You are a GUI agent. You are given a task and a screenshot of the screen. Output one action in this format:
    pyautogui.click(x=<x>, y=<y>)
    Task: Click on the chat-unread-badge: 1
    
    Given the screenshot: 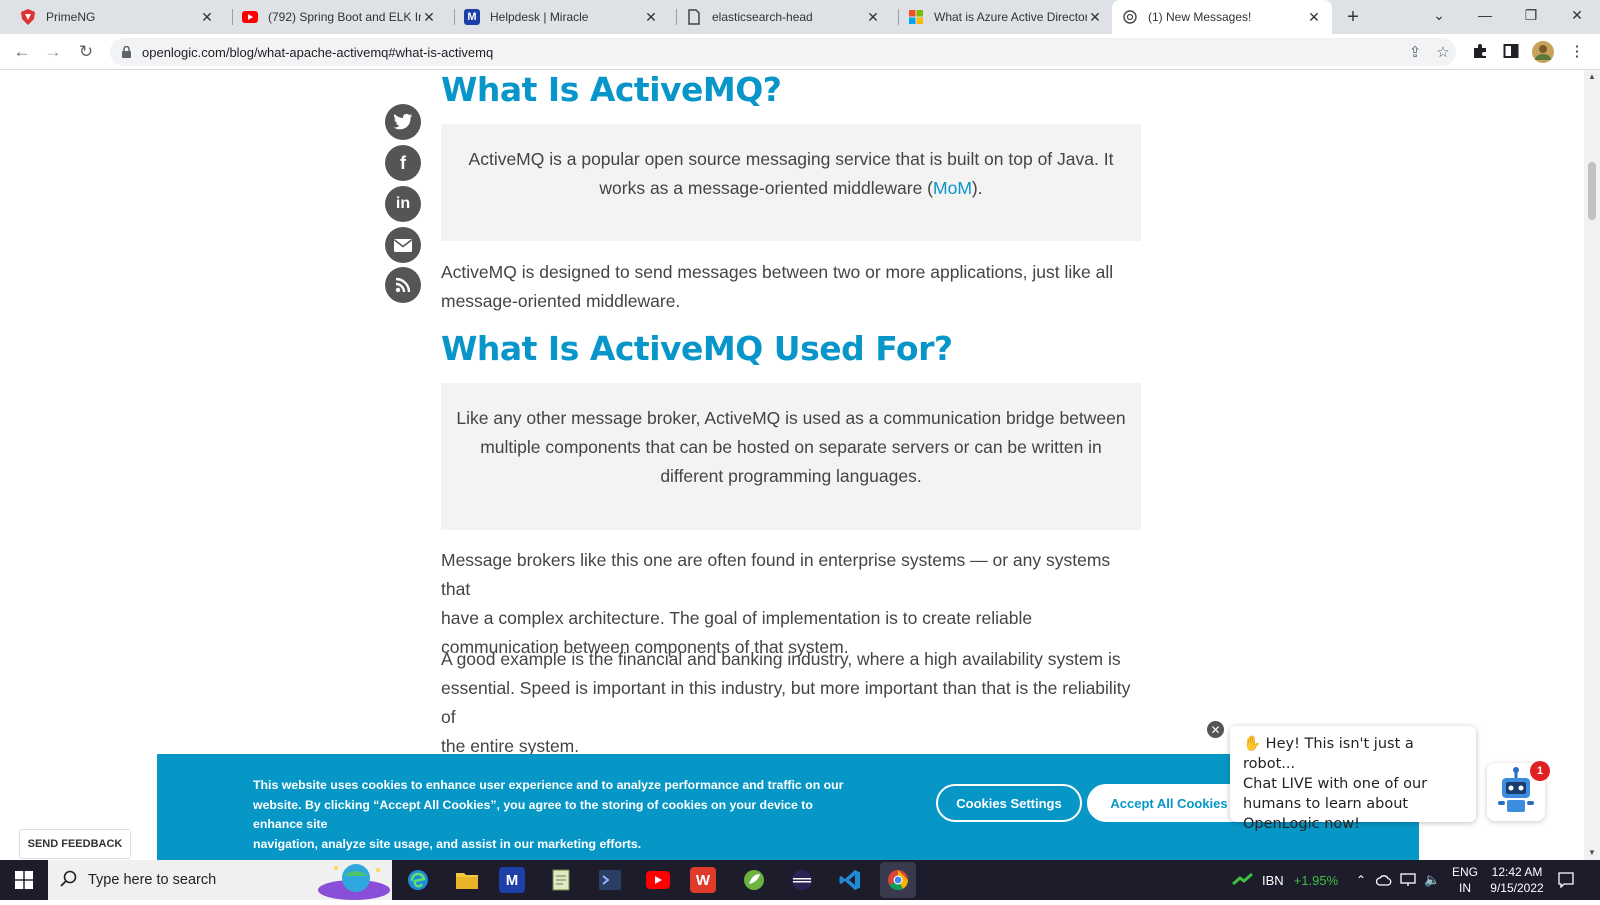 What is the action you would take?
    pyautogui.click(x=1540, y=771)
    